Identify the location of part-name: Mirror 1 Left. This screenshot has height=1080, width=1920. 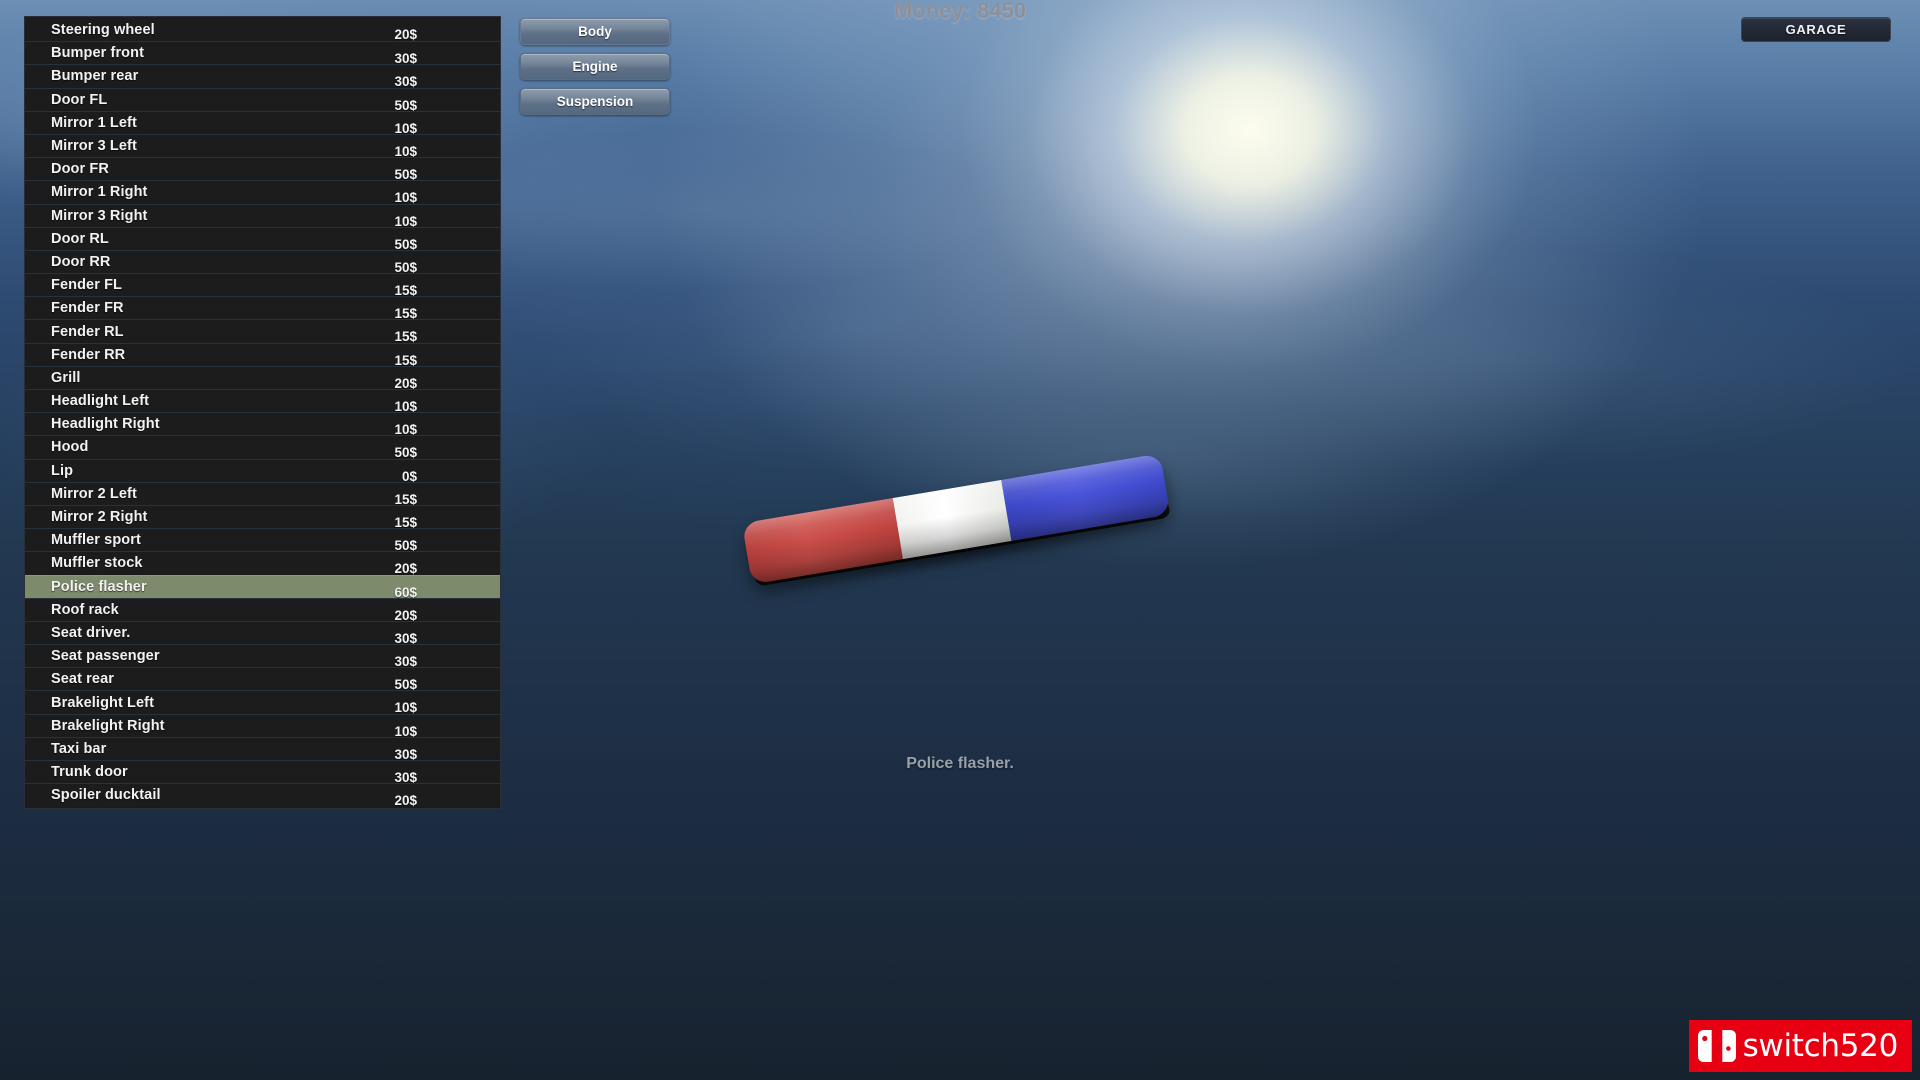
(94, 122).